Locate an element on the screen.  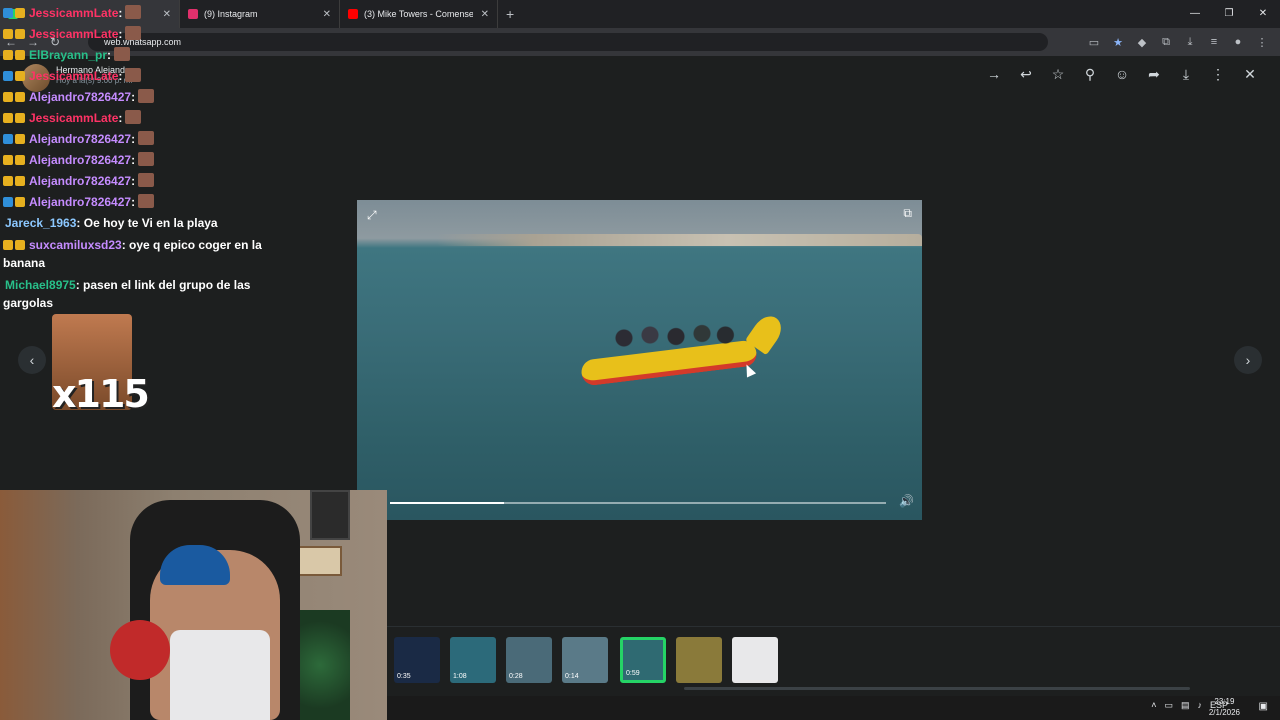
new-tab-button: + is located at coordinates (510, 14).